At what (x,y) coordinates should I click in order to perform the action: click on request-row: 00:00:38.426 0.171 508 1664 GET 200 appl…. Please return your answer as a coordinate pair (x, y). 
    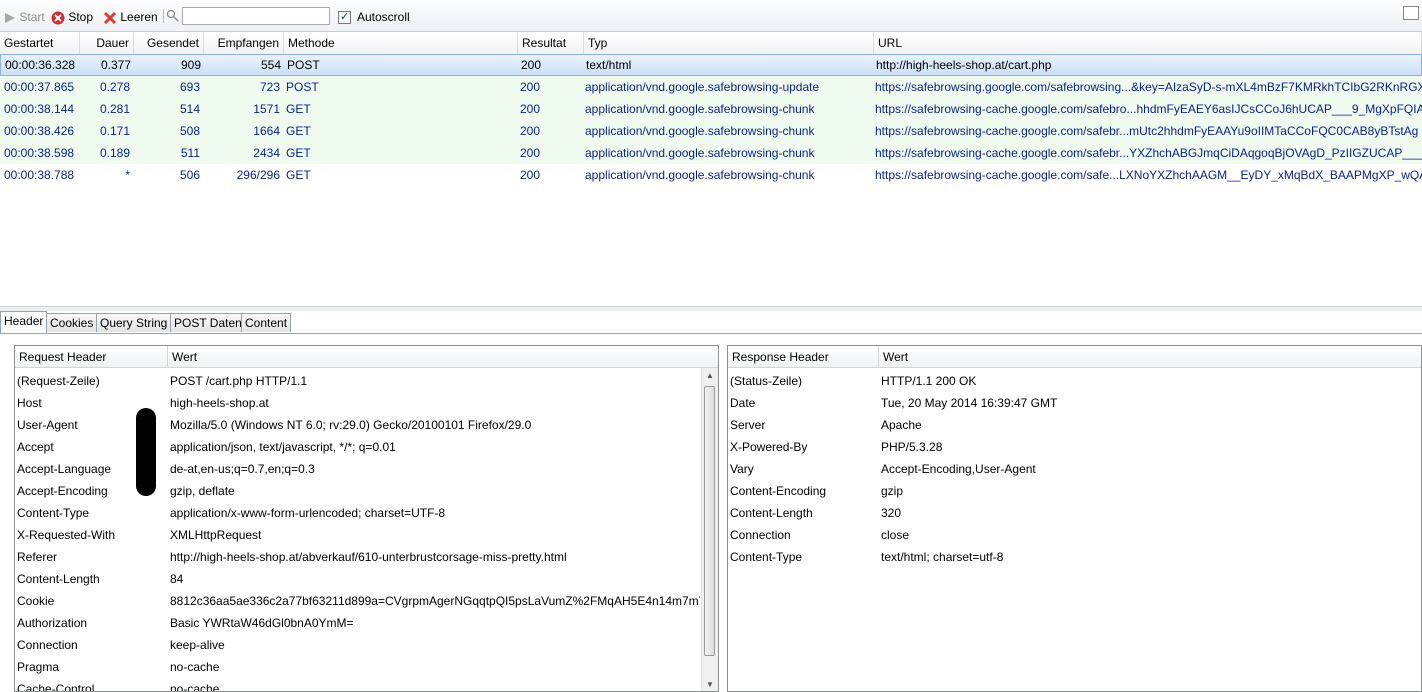
    Looking at the image, I should click on (711, 131).